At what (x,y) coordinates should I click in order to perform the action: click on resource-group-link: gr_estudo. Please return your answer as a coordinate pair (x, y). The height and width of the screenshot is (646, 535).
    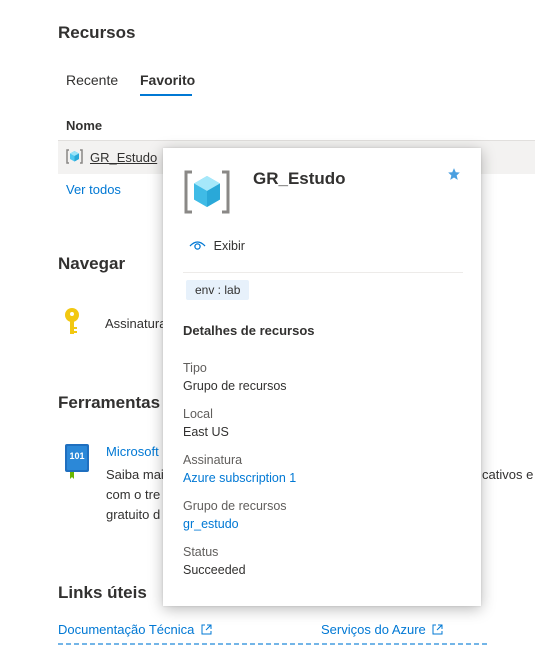
    Looking at the image, I should click on (211, 524).